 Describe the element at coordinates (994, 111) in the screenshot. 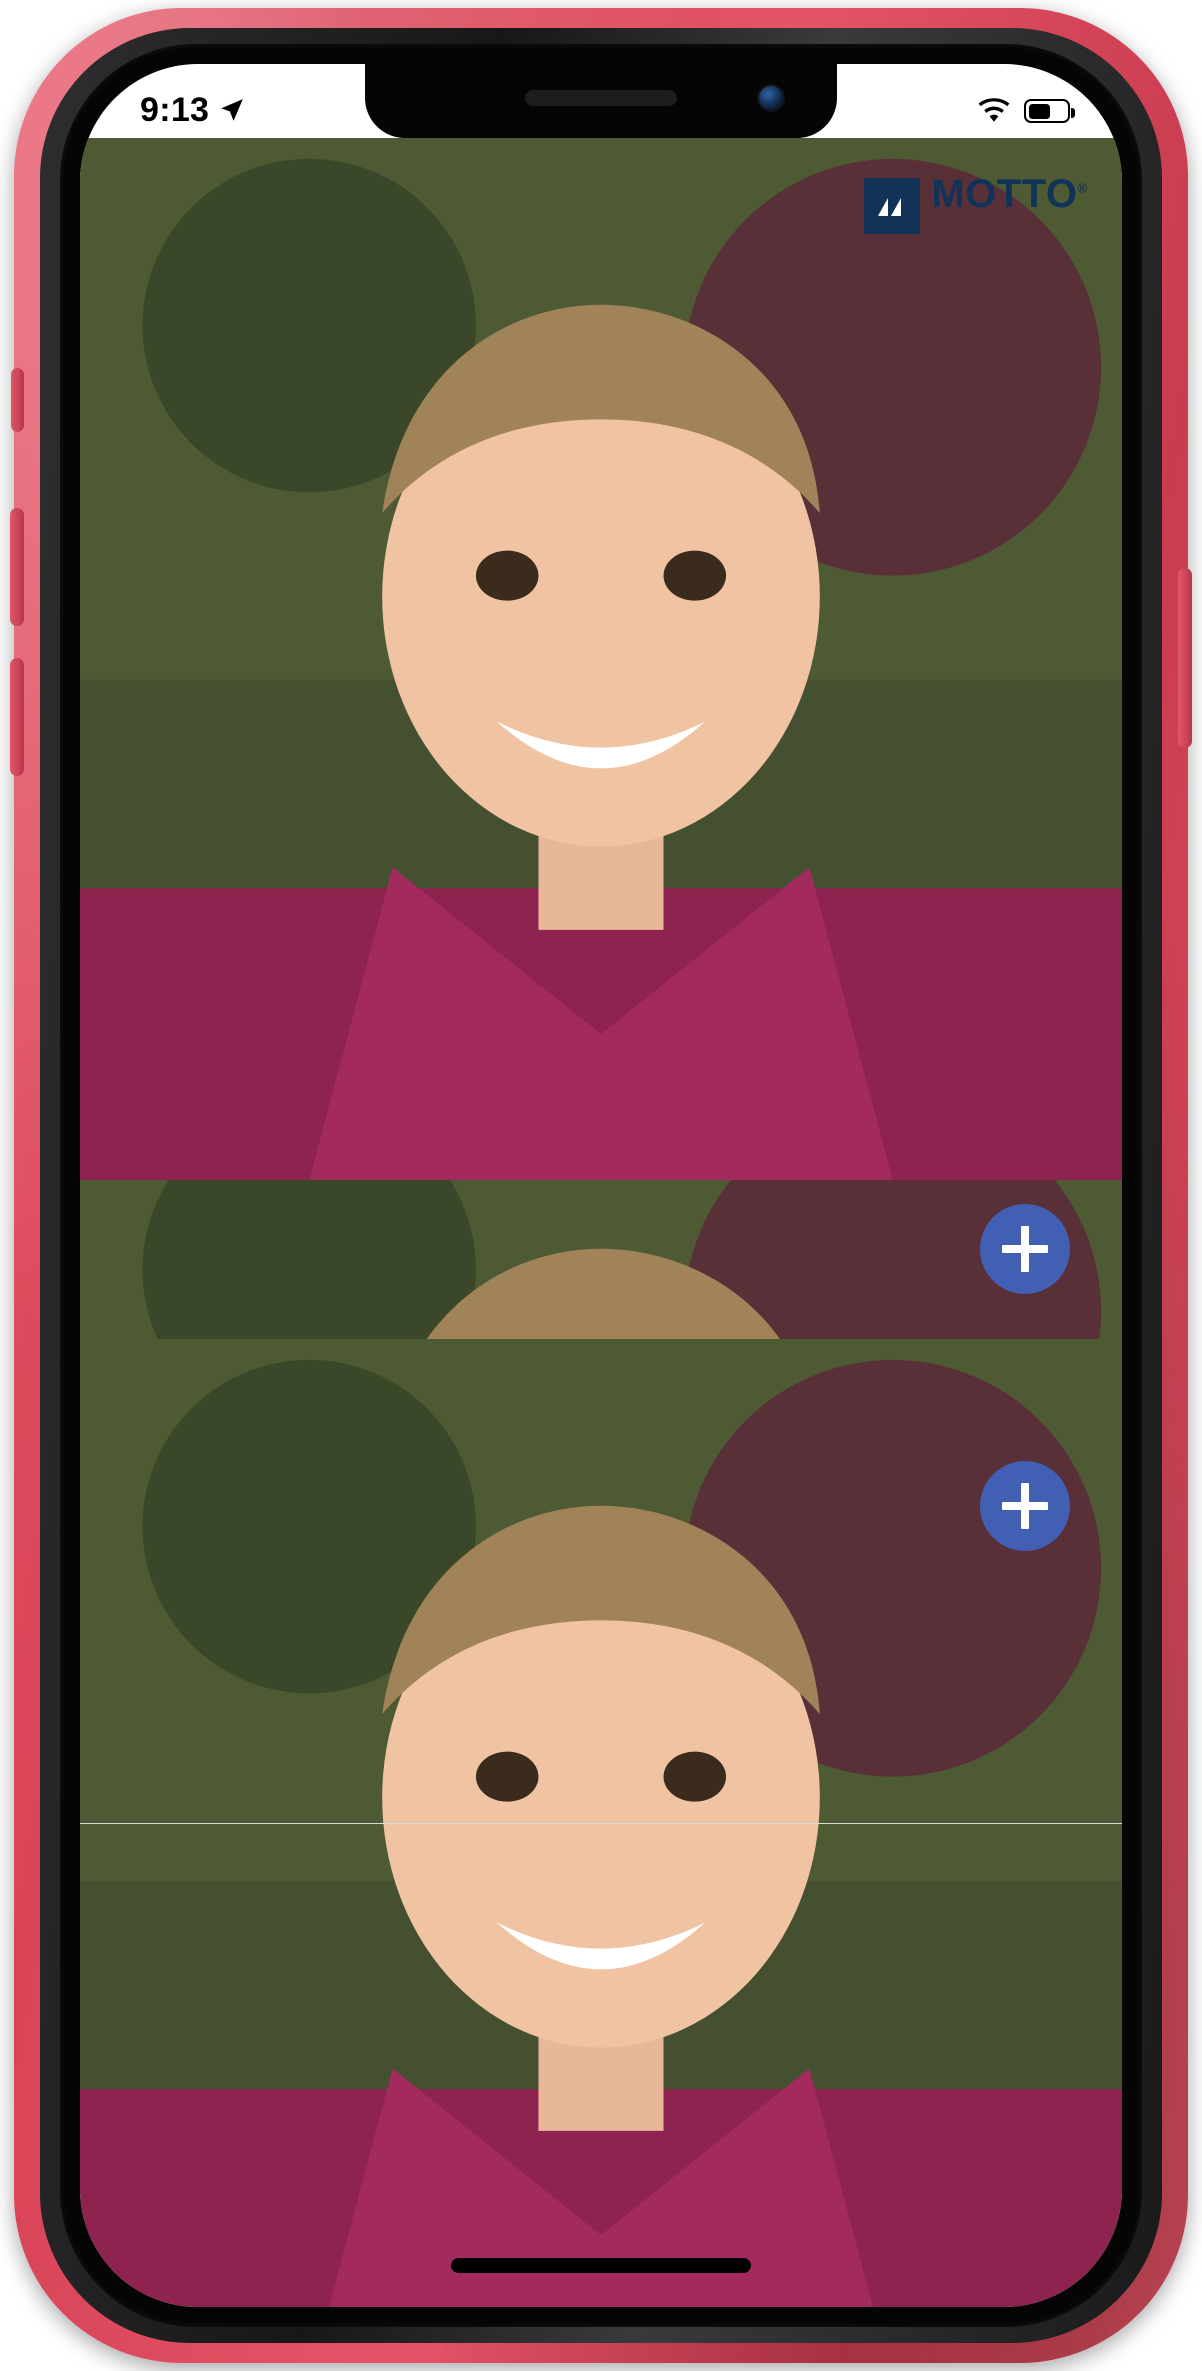

I see `wifi-icon` at that location.